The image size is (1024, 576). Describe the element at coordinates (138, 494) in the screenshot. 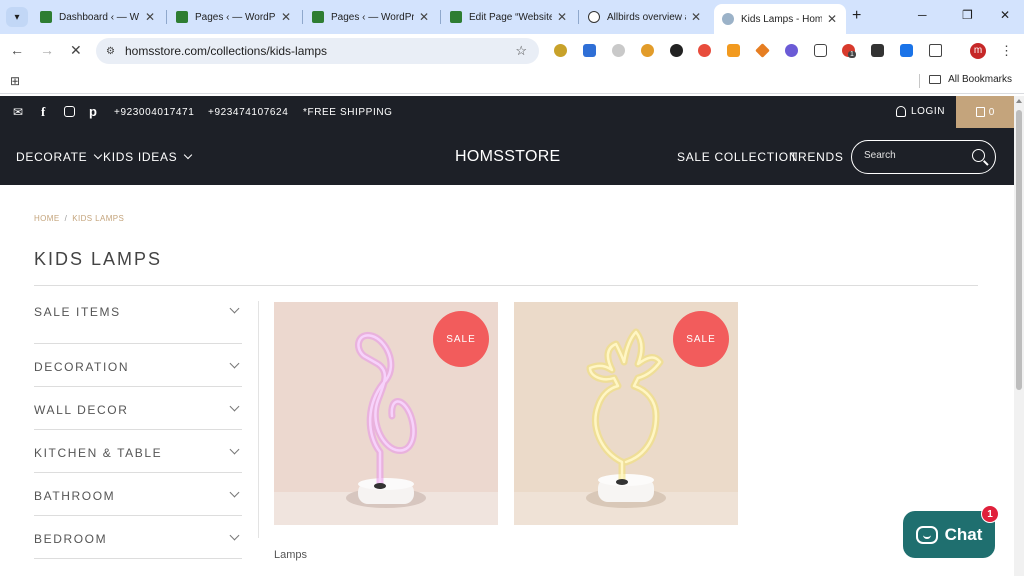

I see `sidebar-item-bathroom: BATHROOM` at that location.